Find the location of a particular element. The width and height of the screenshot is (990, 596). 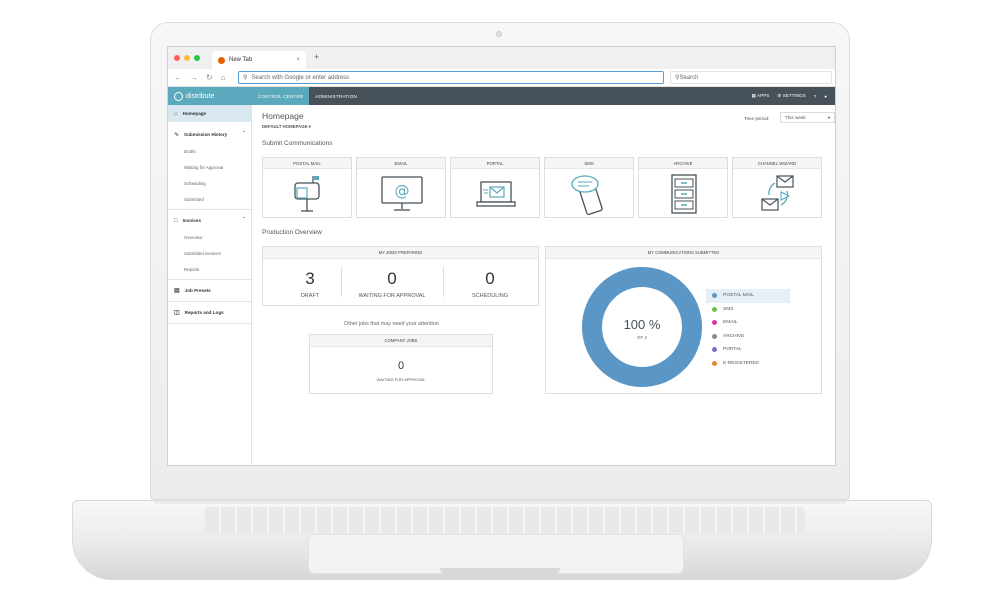

back-icon: ← is located at coordinates (178, 77).